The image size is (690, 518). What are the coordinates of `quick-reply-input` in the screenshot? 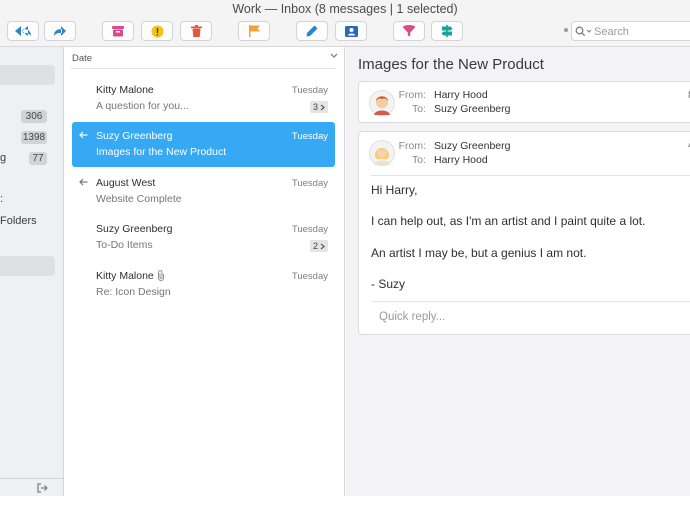 It's located at (529, 317).